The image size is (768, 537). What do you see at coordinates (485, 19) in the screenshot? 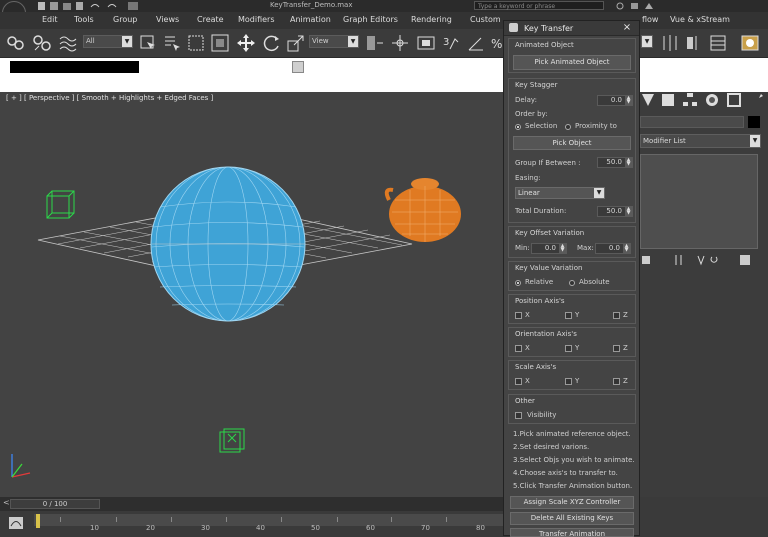
I see `menu-customize: Custom` at bounding box center [485, 19].